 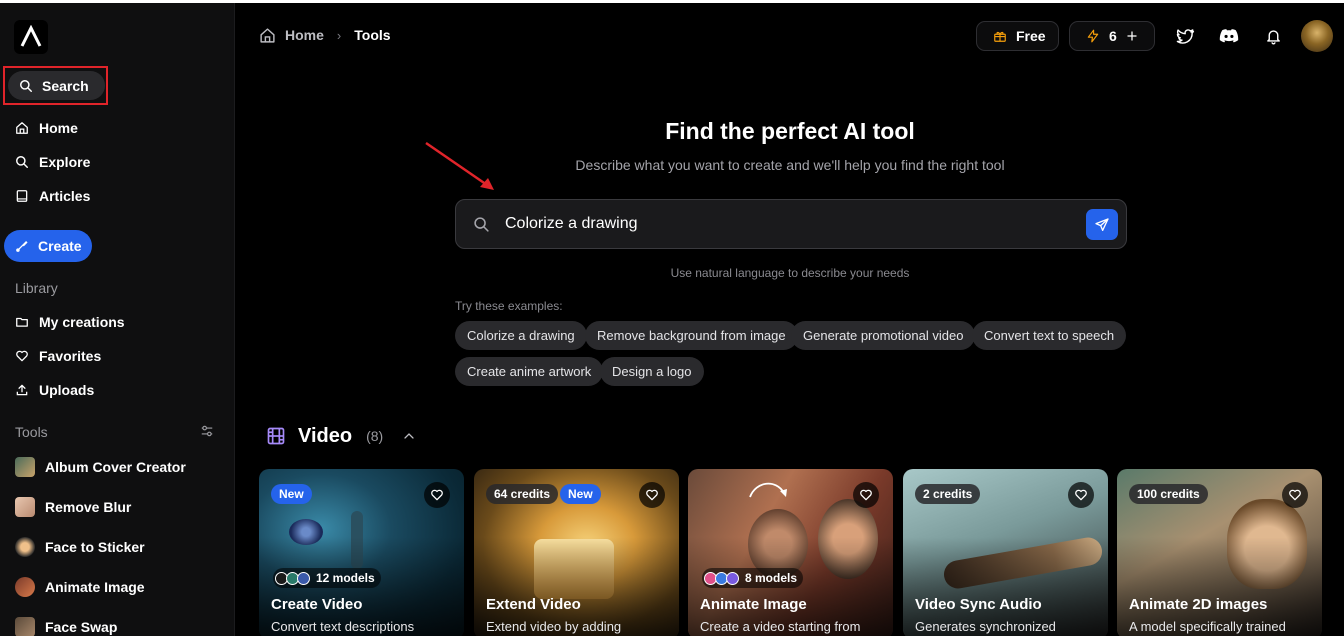 What do you see at coordinates (95, 547) in the screenshot?
I see `tool-label: Face to Sticker` at bounding box center [95, 547].